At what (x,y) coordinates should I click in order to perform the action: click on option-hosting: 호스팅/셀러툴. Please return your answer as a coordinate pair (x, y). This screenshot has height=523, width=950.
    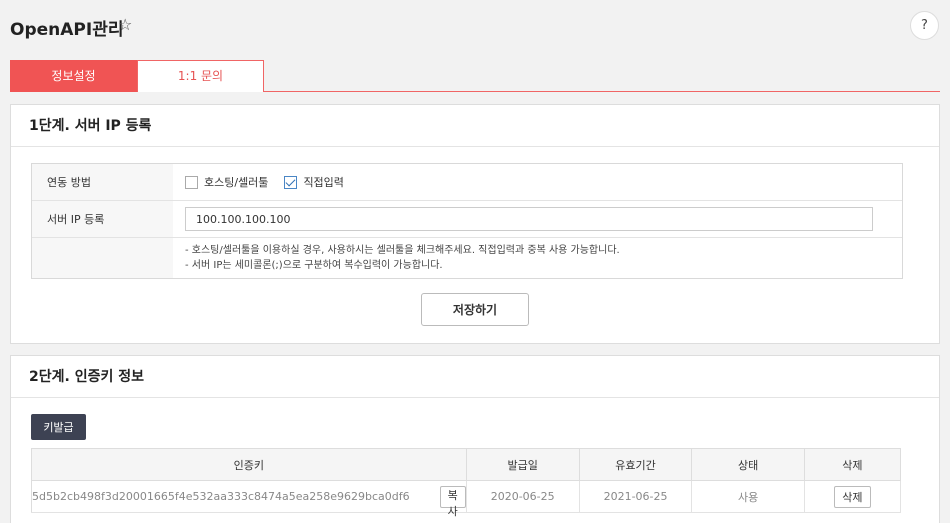
    Looking at the image, I should click on (226, 182).